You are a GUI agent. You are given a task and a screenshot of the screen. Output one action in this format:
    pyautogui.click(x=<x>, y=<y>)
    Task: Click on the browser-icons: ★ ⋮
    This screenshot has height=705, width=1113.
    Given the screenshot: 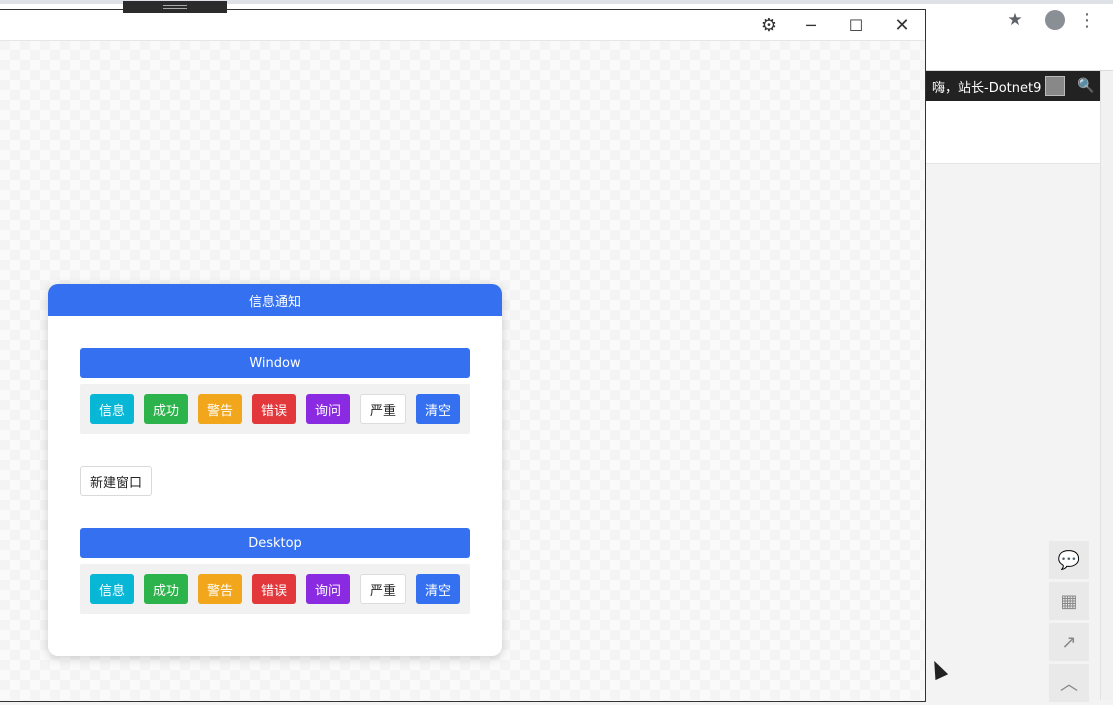 What is the action you would take?
    pyautogui.click(x=1053, y=20)
    